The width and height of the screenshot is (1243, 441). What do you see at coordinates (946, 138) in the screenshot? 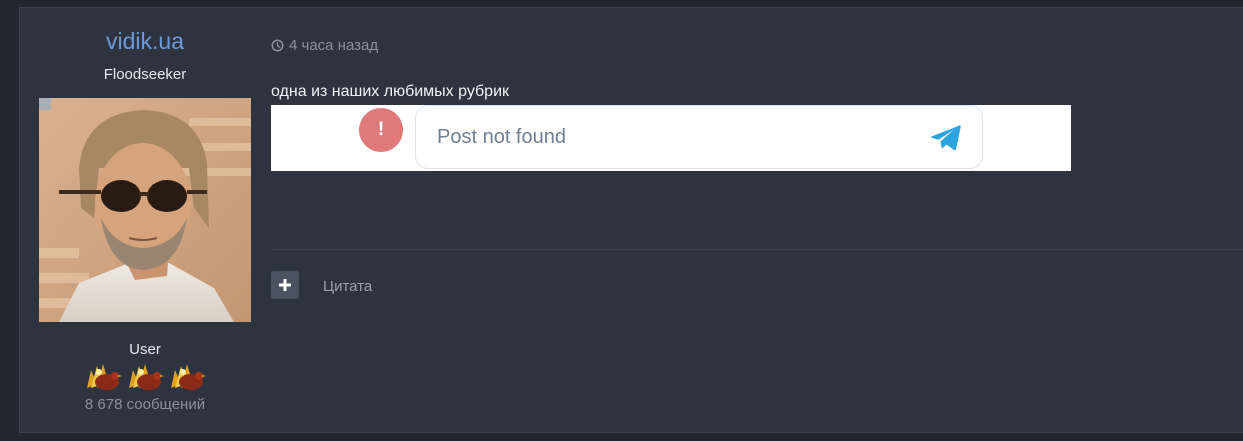
I see `telegram-icon` at bounding box center [946, 138].